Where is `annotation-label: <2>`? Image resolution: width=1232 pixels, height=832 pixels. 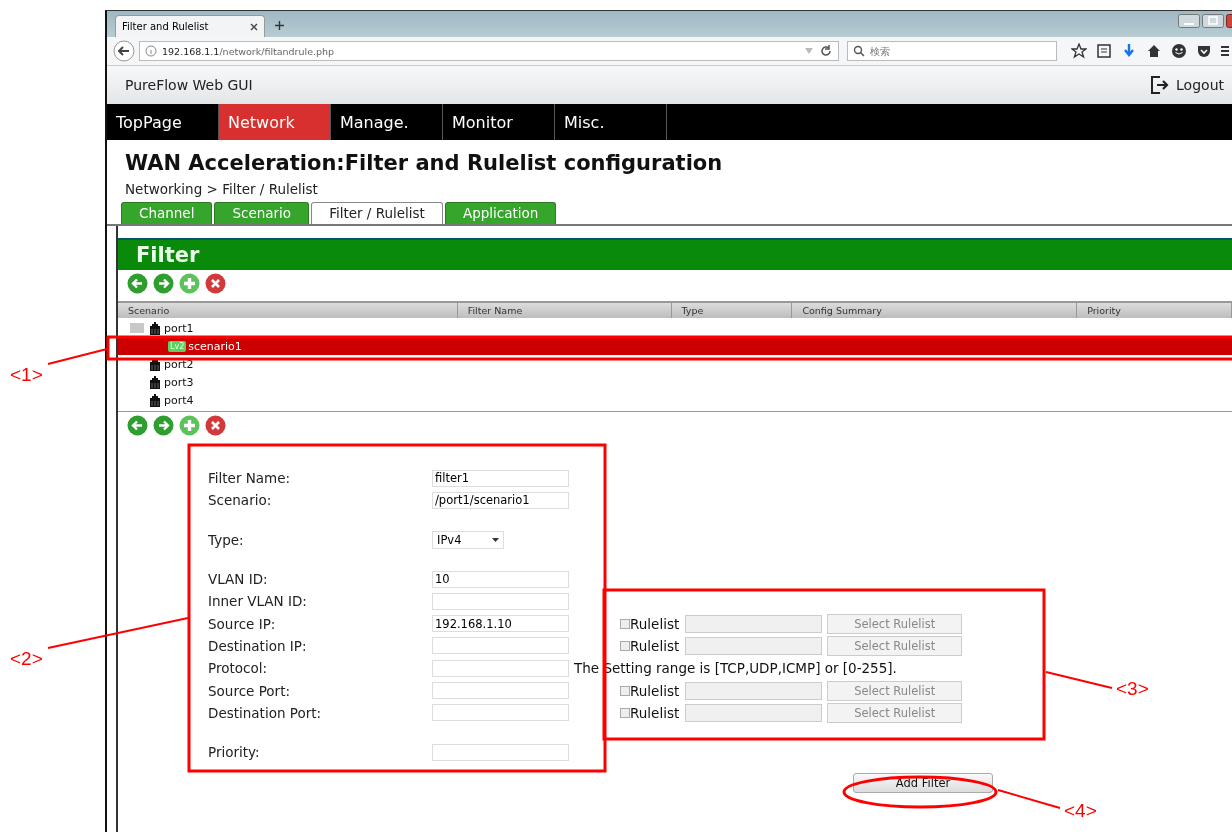 annotation-label: <2> is located at coordinates (26, 659).